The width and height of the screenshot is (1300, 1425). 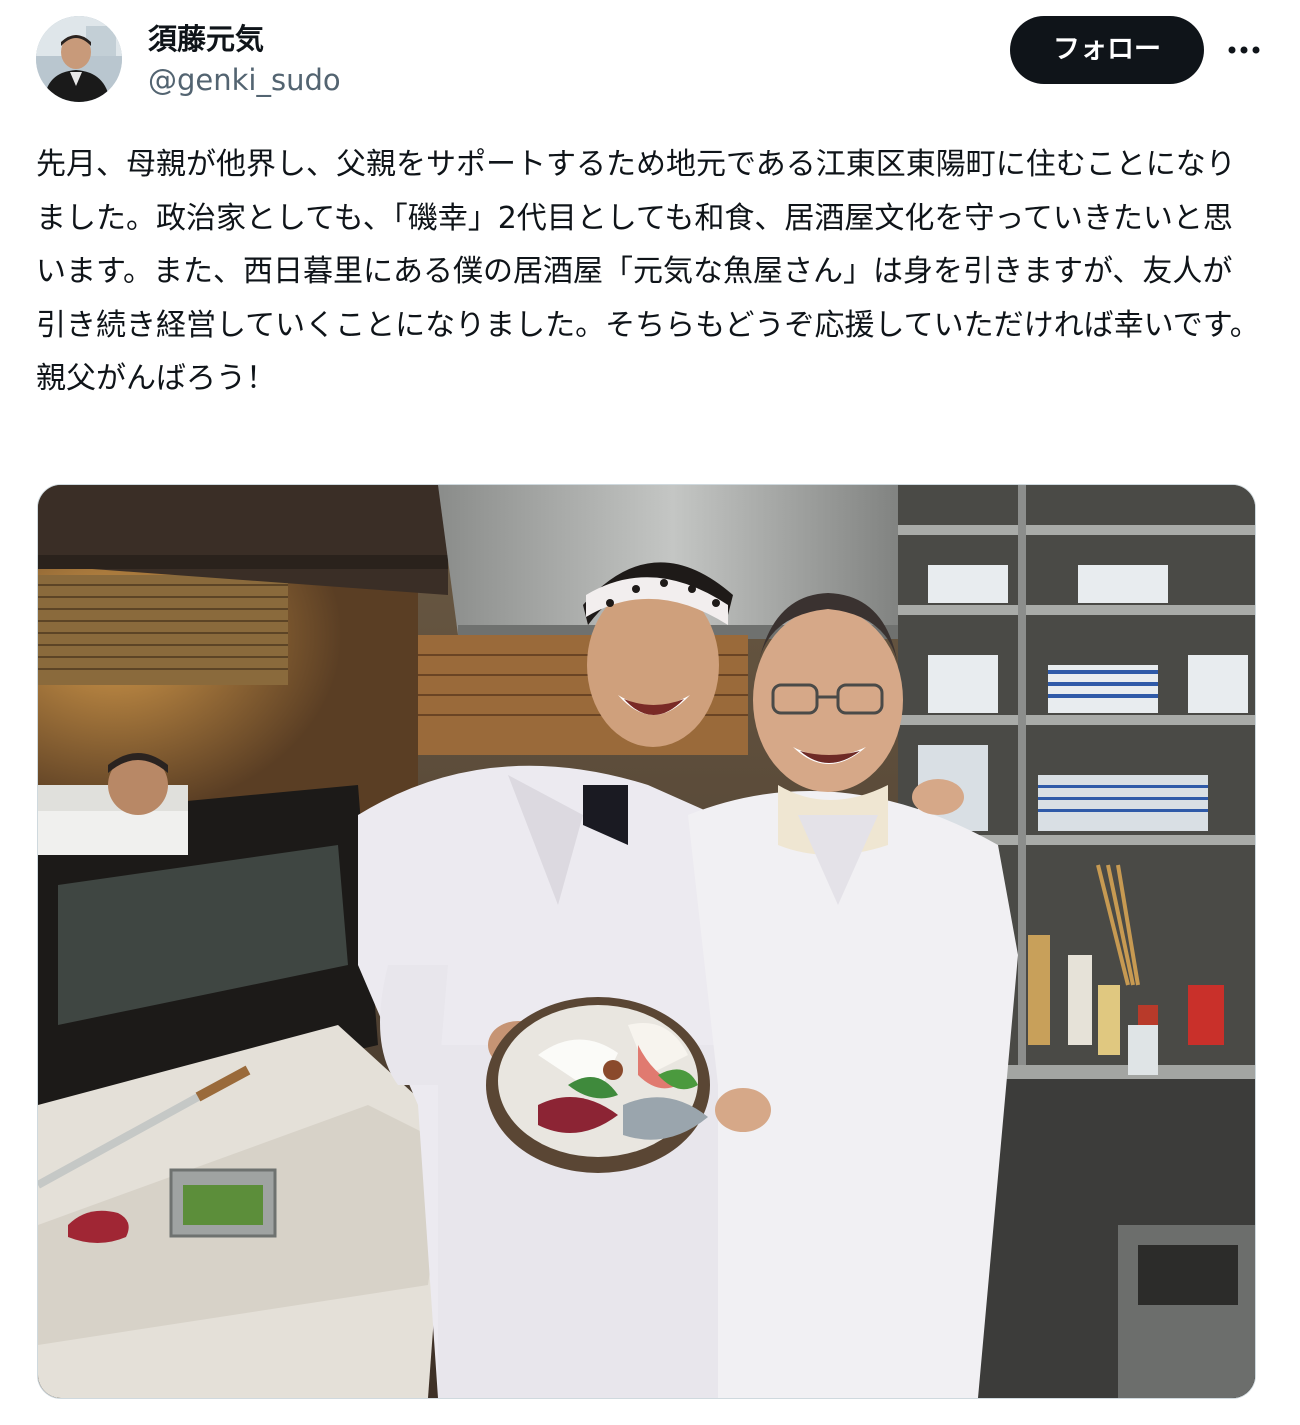 What do you see at coordinates (650, 61) in the screenshot?
I see `tweet-header: 須藤元気 @genki_sudo フォロー` at bounding box center [650, 61].